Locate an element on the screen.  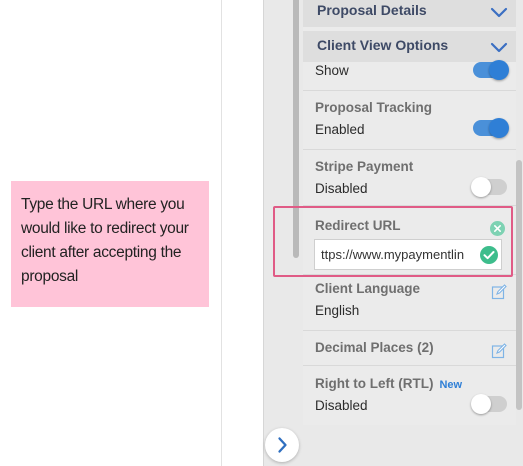
close-icon is located at coordinates (497, 228).